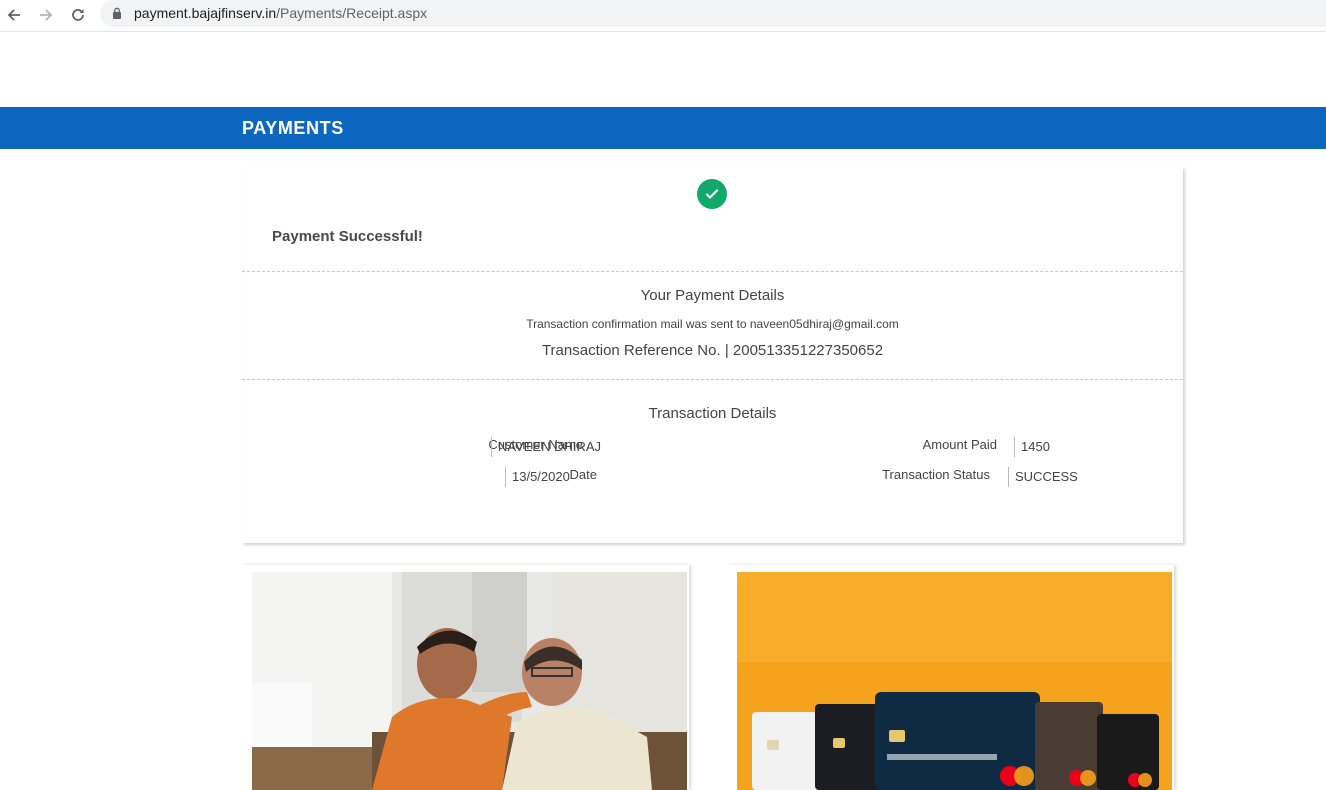 The height and width of the screenshot is (790, 1326). Describe the element at coordinates (712, 295) in the screenshot. I see `payment-details-title: Your Payment Details` at that location.